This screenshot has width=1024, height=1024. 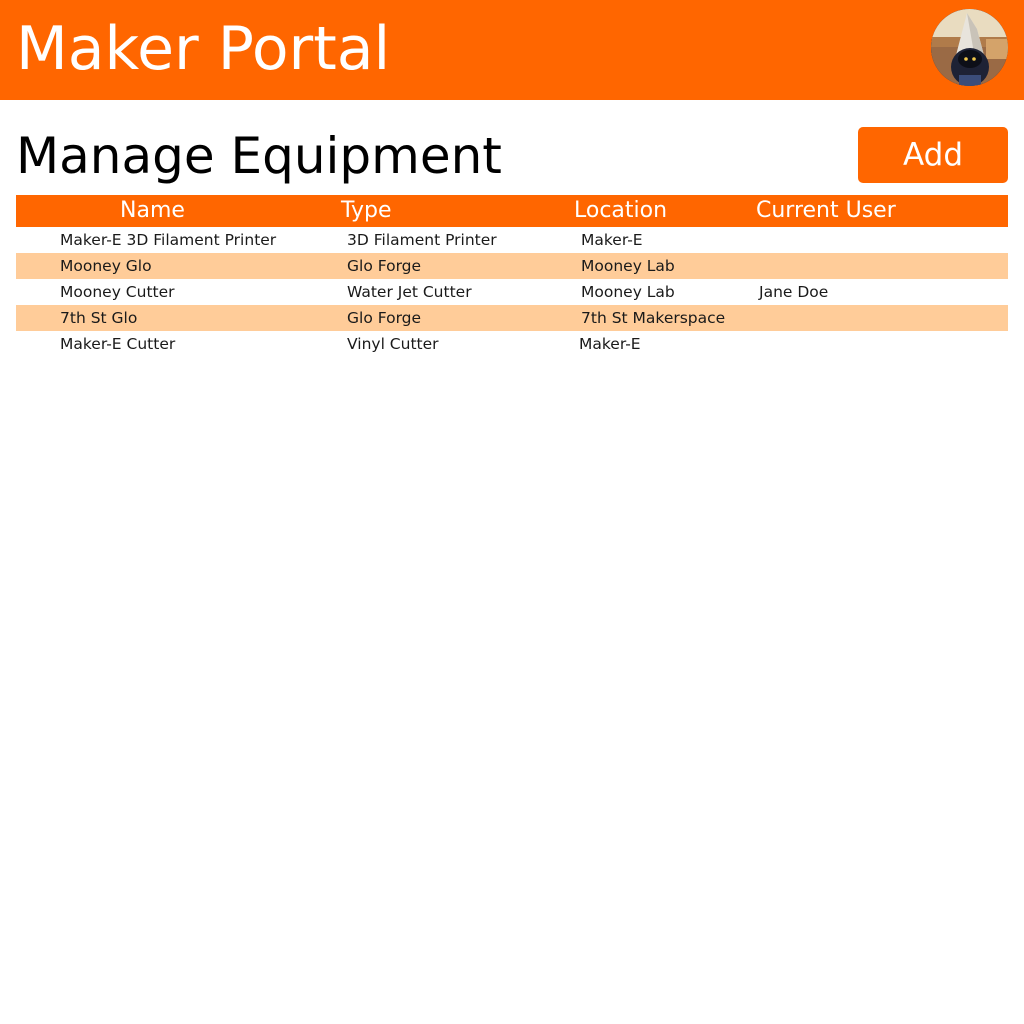 What do you see at coordinates (409, 292) in the screenshot?
I see `cell-type: Water Jet Cutter` at bounding box center [409, 292].